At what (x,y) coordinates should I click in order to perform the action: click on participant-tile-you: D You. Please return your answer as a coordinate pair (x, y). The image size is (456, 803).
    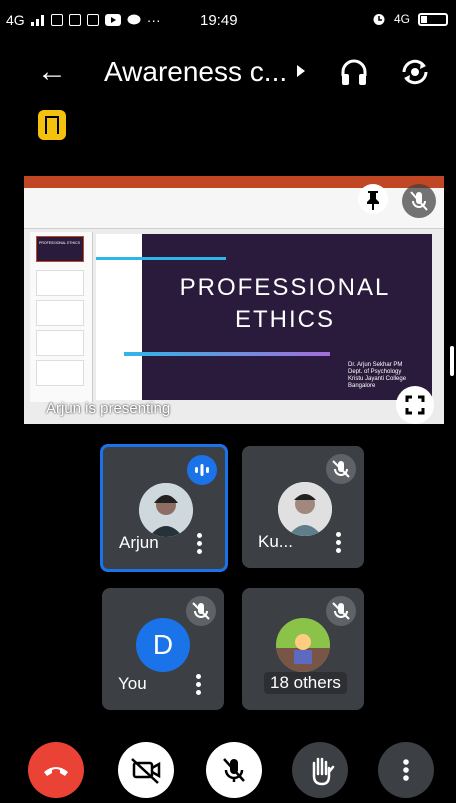
    Looking at the image, I should click on (163, 649).